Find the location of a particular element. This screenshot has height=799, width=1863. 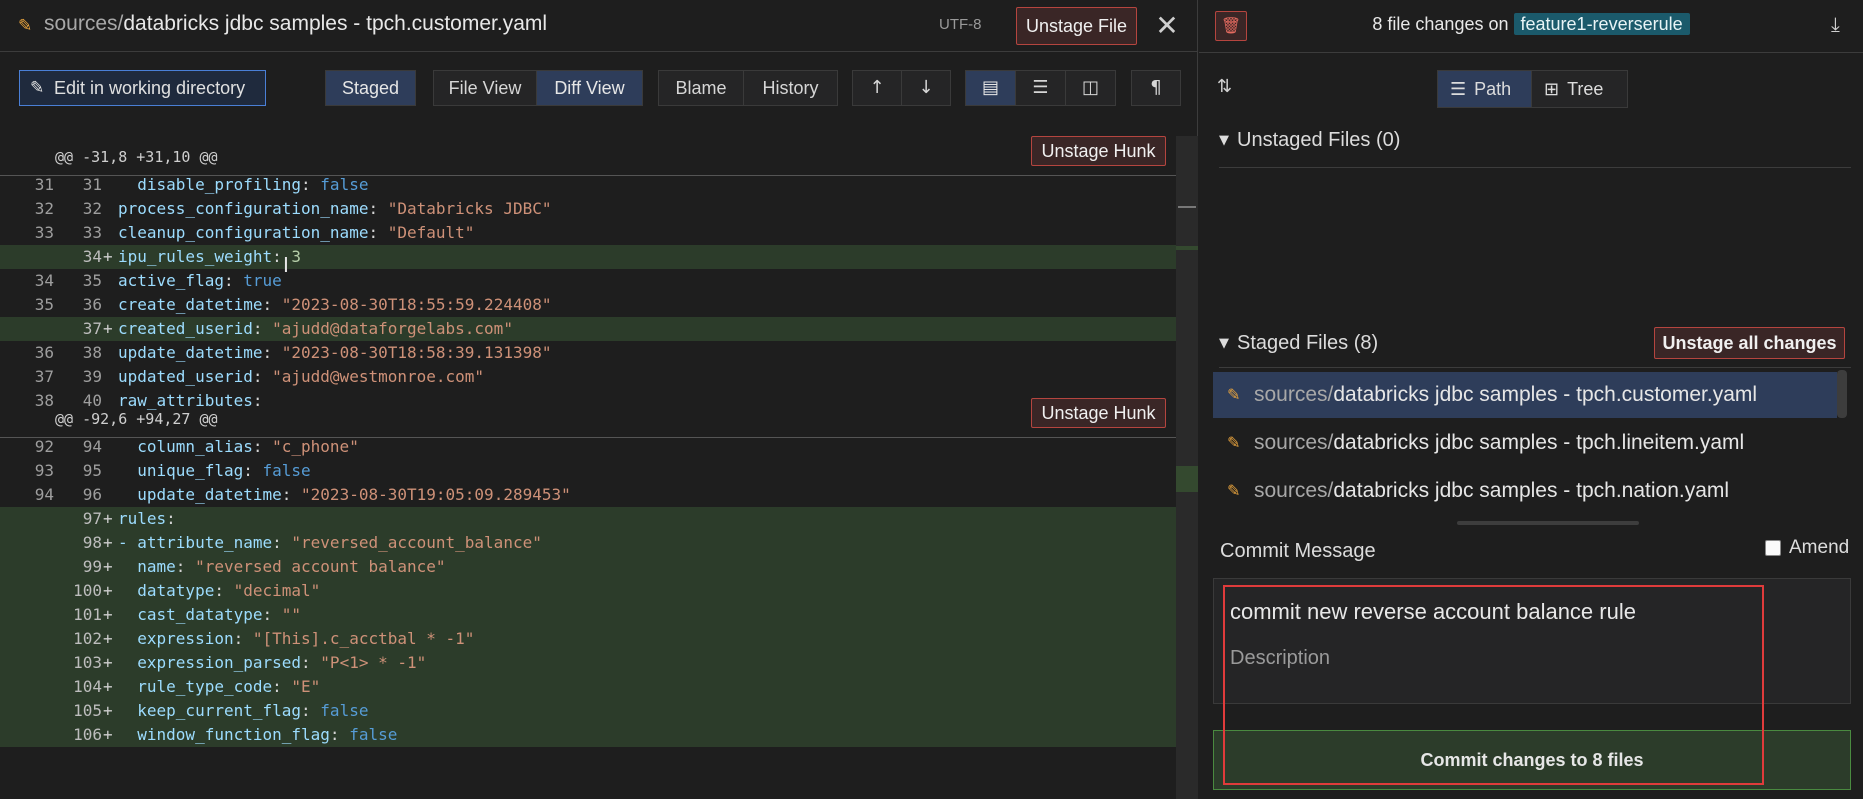

unstage-all-button: Unstage all changes is located at coordinates (1749, 343).